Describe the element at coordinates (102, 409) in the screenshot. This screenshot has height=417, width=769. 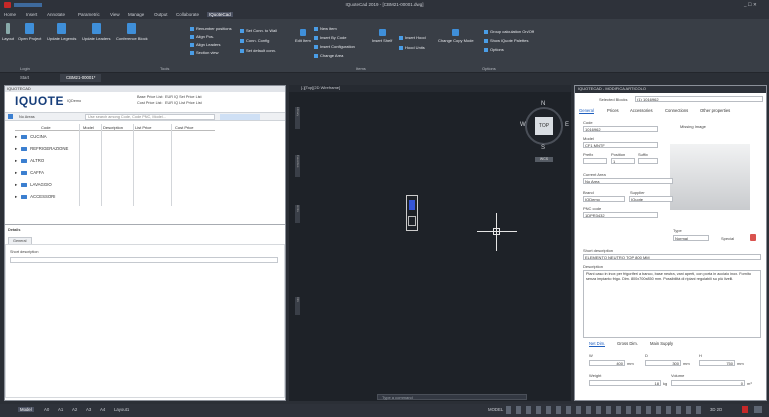
I see `layout-tab-a4: A4` at that location.